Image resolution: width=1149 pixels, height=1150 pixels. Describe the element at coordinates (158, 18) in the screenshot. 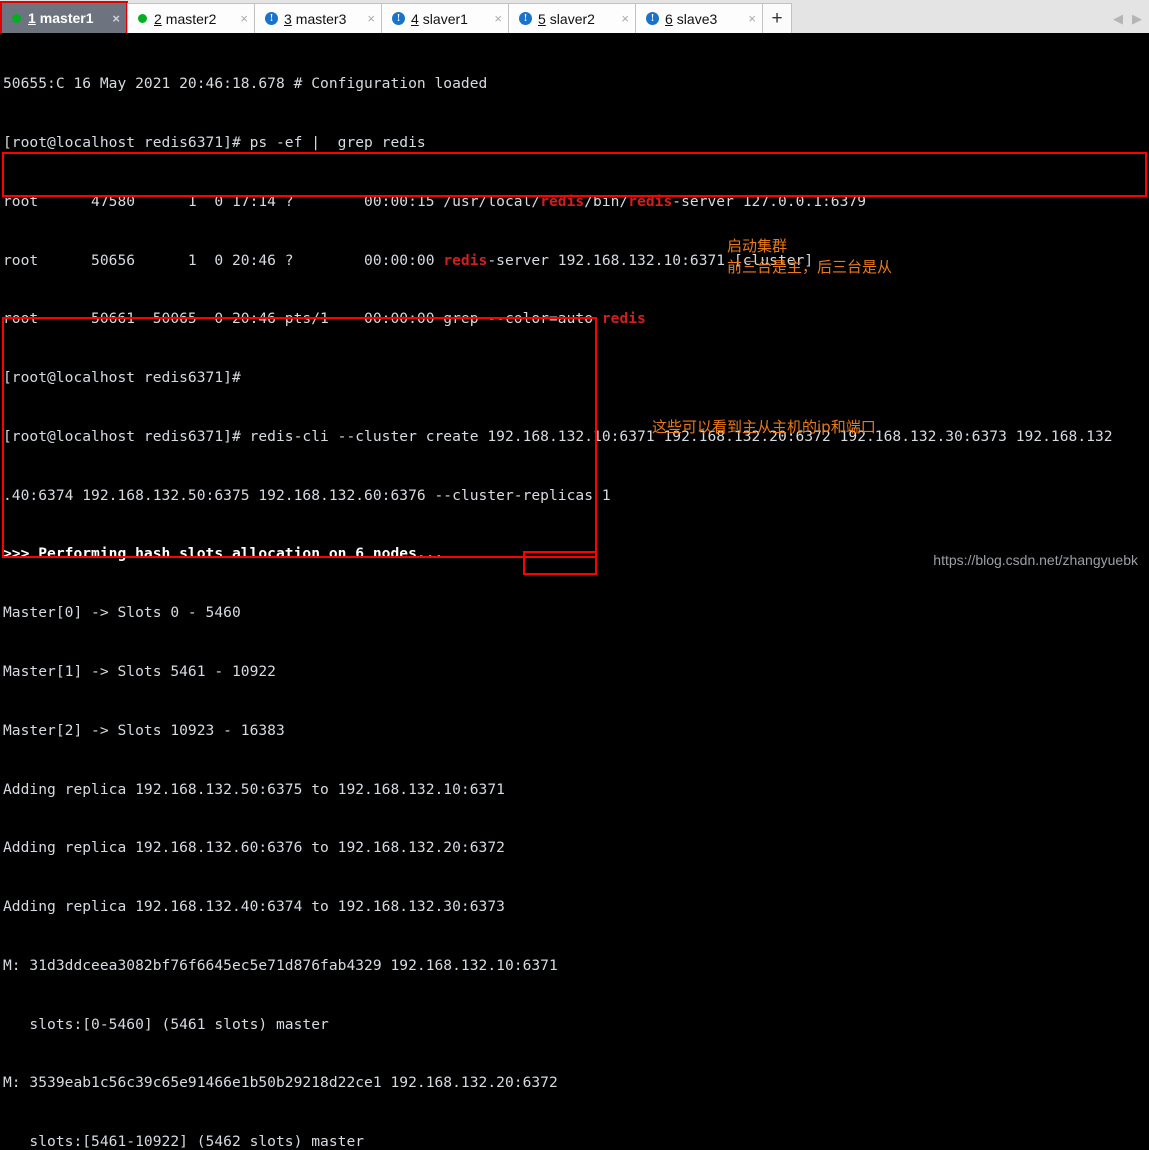

I see `tab-number: 2` at that location.